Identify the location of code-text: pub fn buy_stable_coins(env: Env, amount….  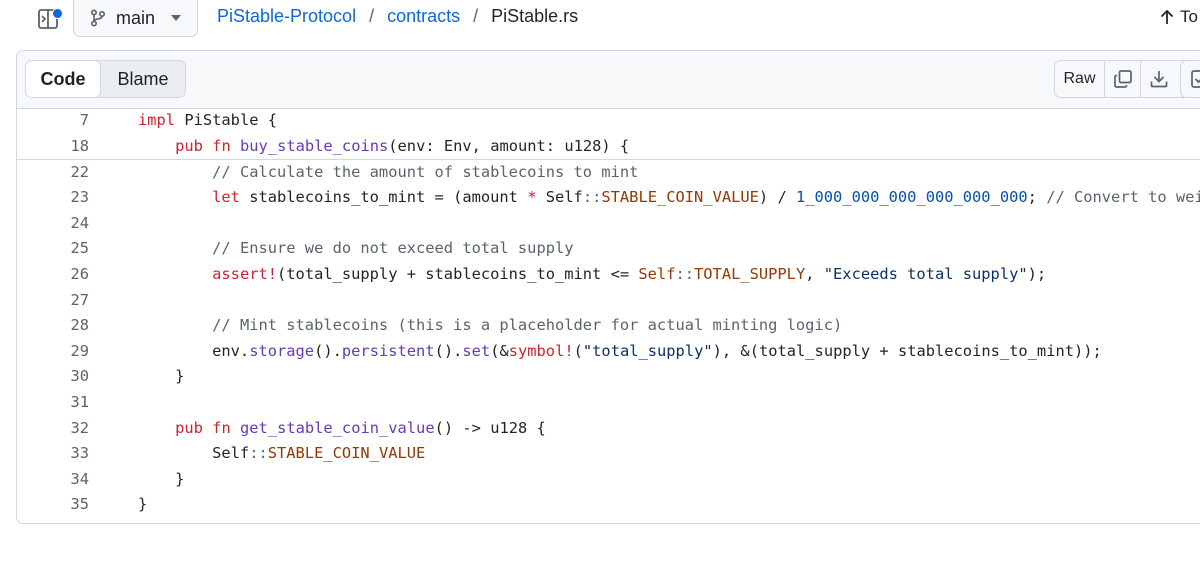
(402, 145).